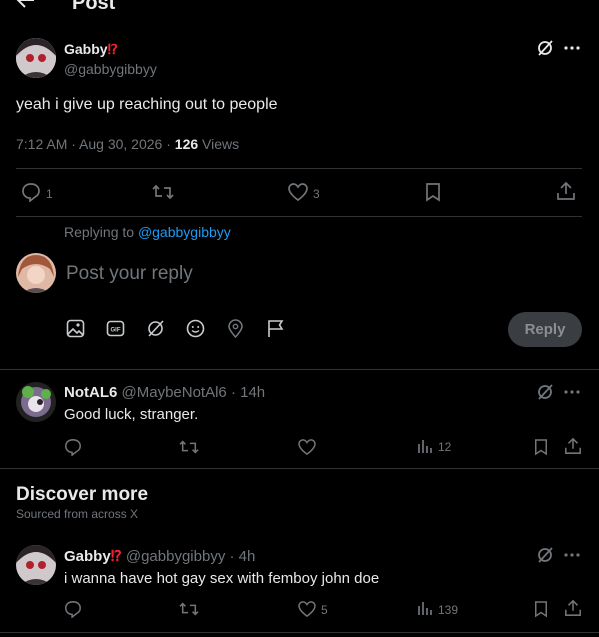  Describe the element at coordinates (276, 274) in the screenshot. I see `reply-input: Post your reply` at that location.